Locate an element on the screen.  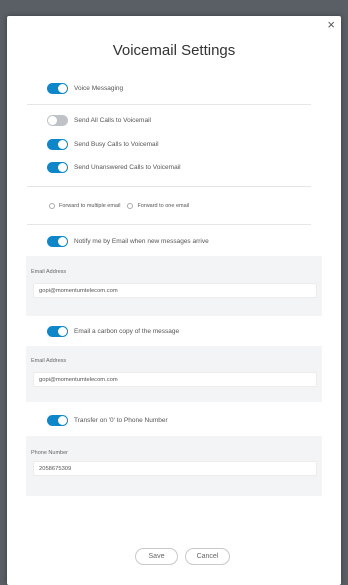
transfer-zero-toggle is located at coordinates (57, 420).